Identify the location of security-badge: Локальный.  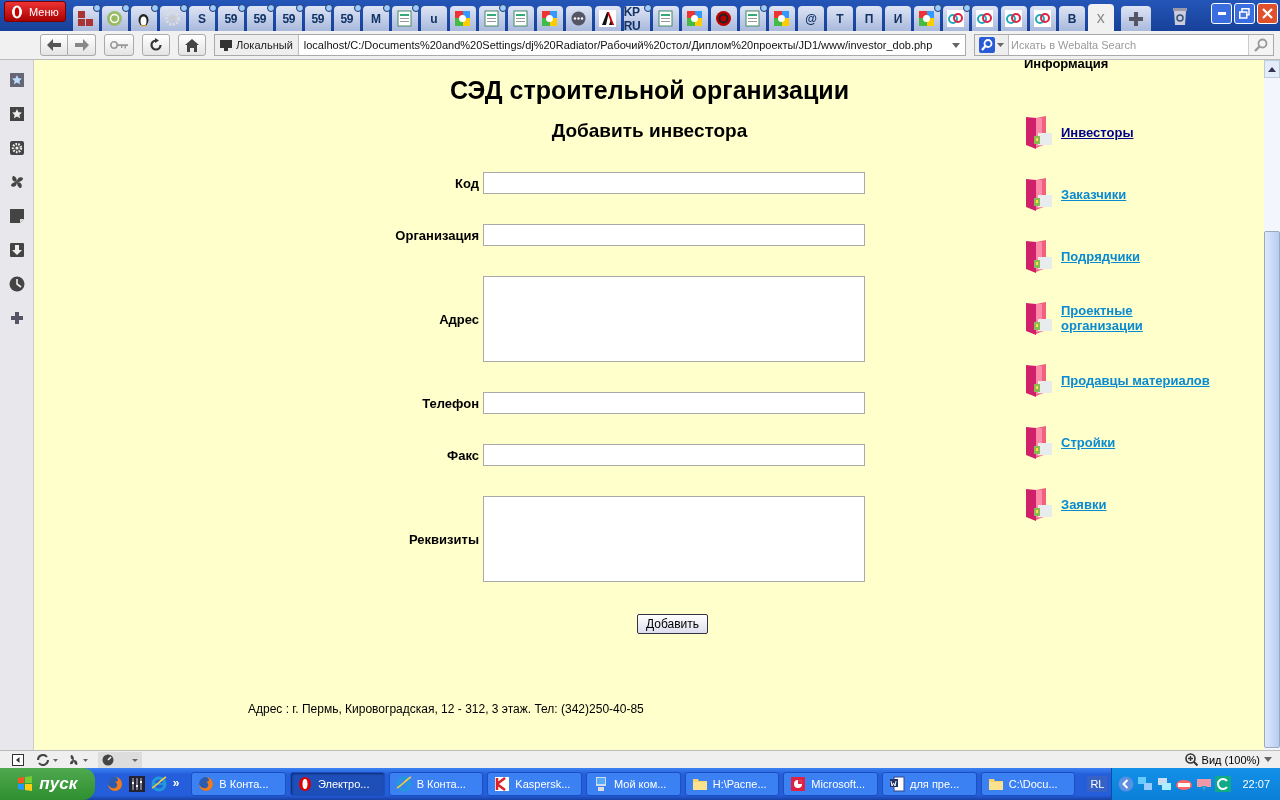
(257, 45).